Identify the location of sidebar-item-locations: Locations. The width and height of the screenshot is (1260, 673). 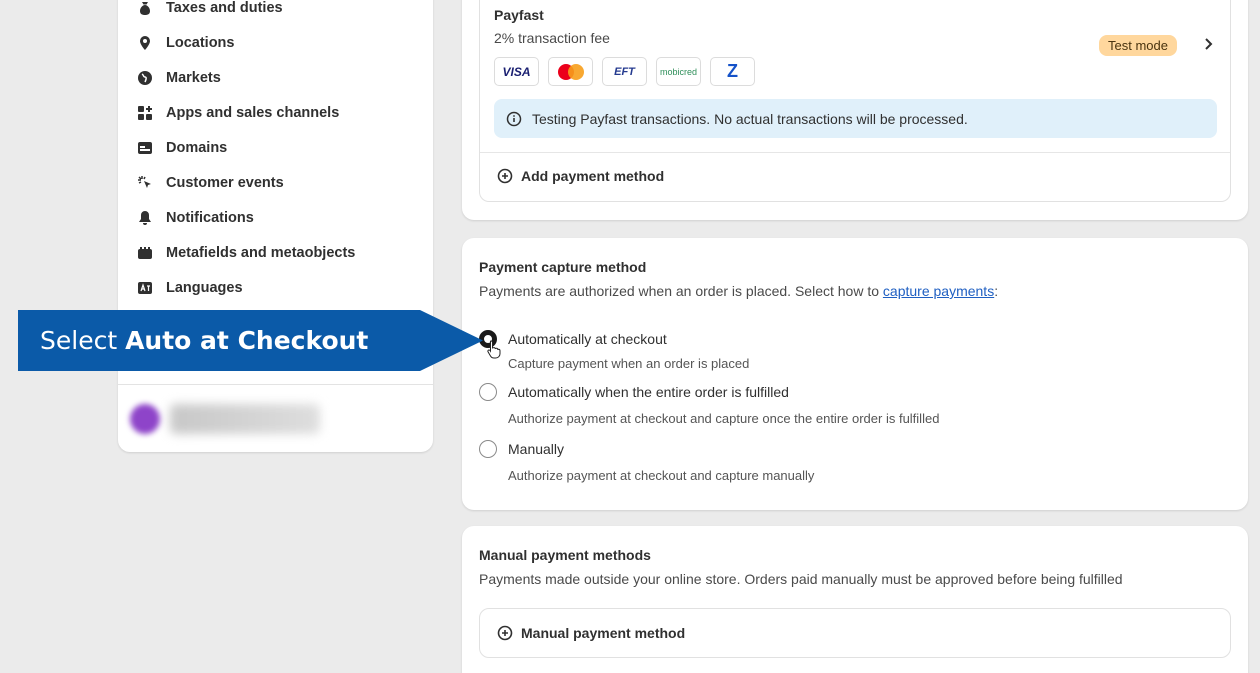
(185, 43).